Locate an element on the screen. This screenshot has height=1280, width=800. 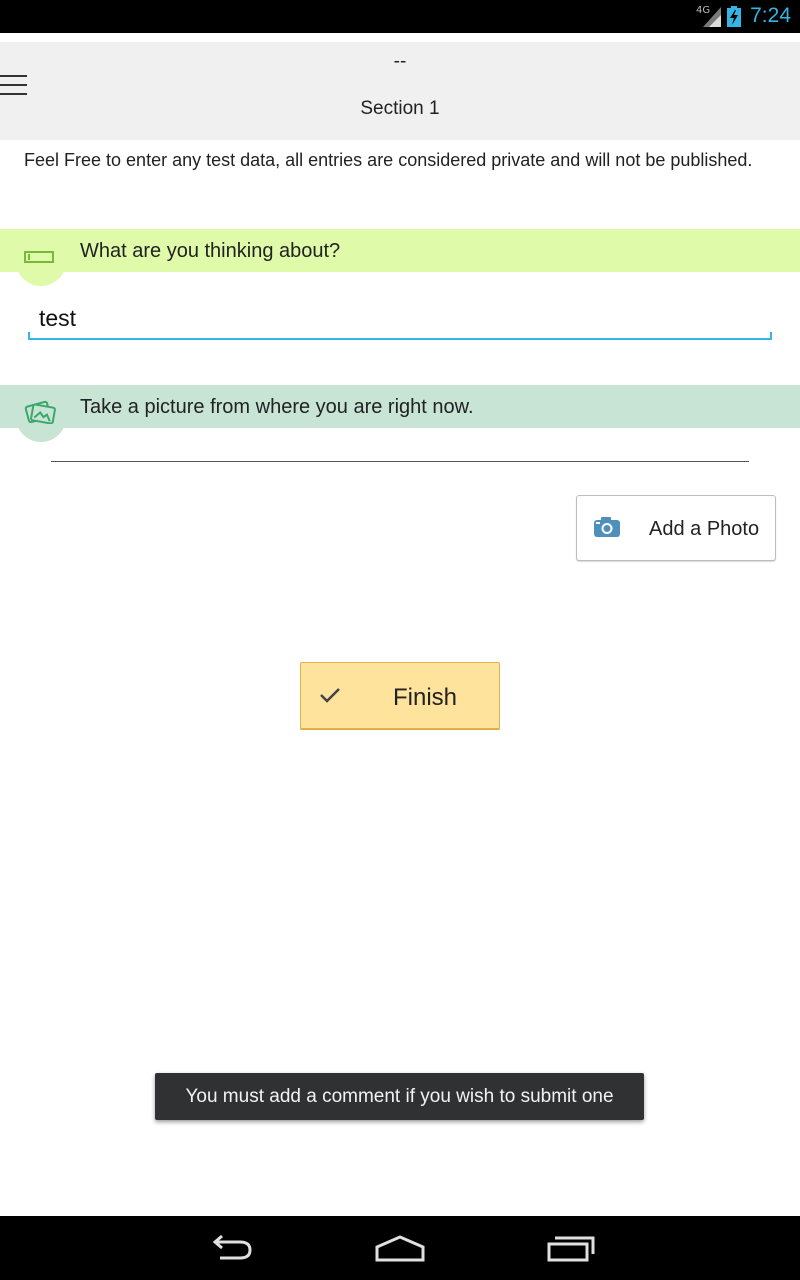
finish-label: Finish is located at coordinates (425, 697).